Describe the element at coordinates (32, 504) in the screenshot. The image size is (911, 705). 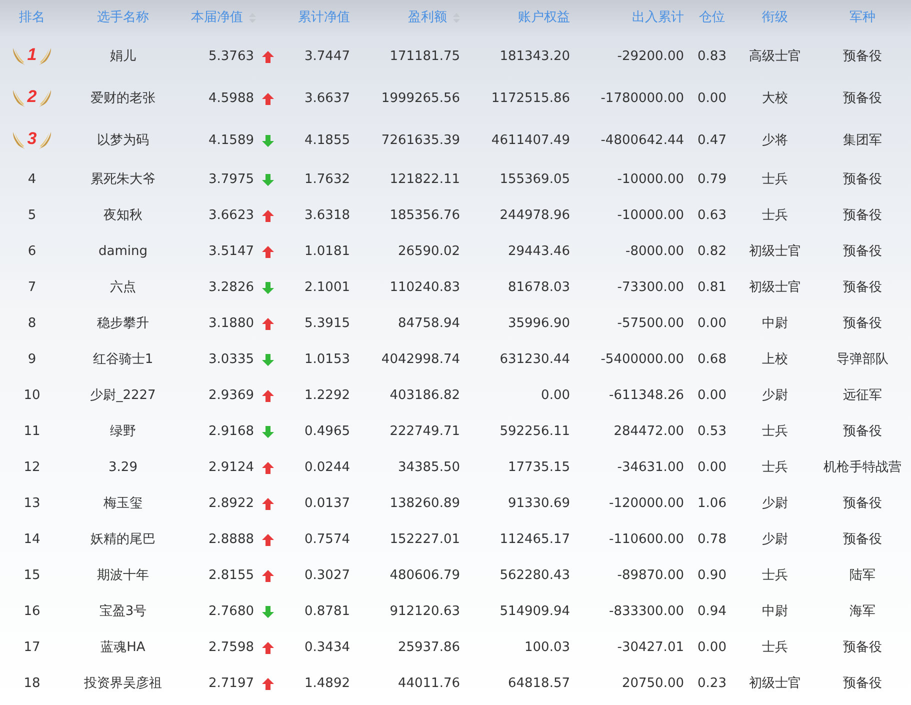
I see `rank-cell-text: 13` at that location.